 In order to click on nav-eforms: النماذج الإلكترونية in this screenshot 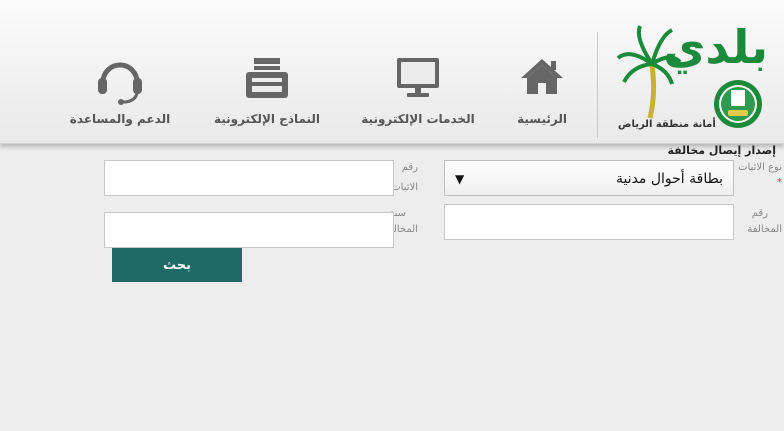, I will do `click(267, 96)`.